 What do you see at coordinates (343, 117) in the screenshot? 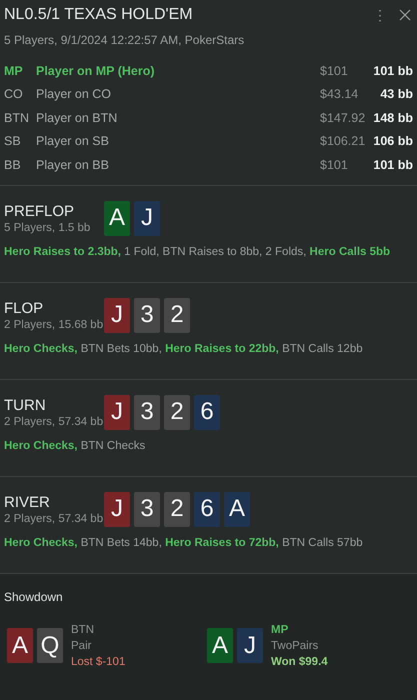
I see `player-stack: $147.92` at bounding box center [343, 117].